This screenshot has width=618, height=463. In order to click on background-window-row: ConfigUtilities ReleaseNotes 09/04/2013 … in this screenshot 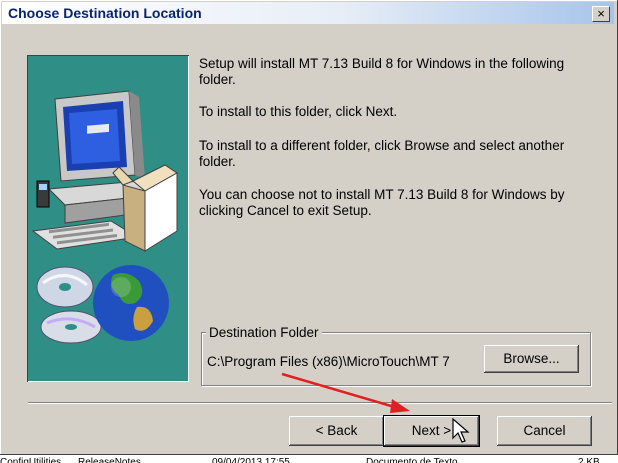, I will do `click(309, 459)`.